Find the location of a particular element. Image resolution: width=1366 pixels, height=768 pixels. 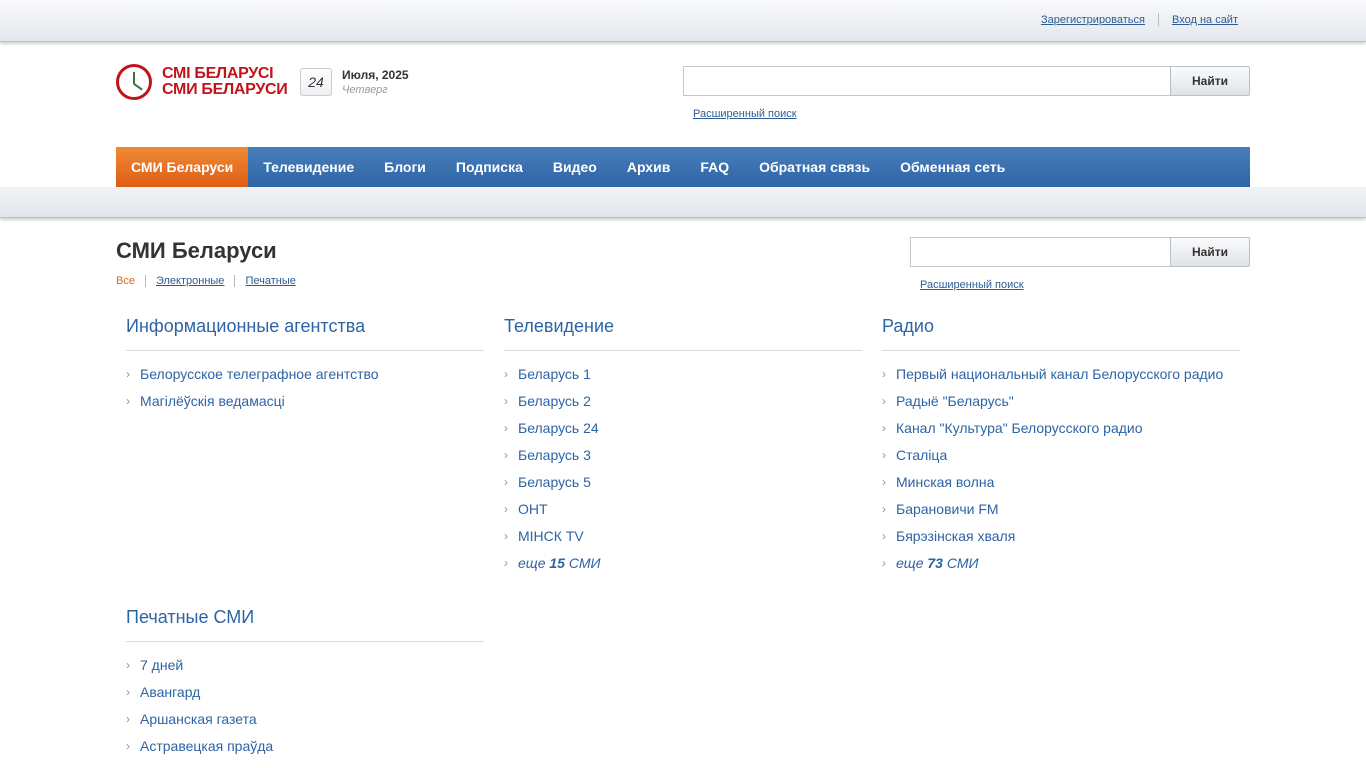

media-link: Магілёўскія ведамасці is located at coordinates (212, 401).